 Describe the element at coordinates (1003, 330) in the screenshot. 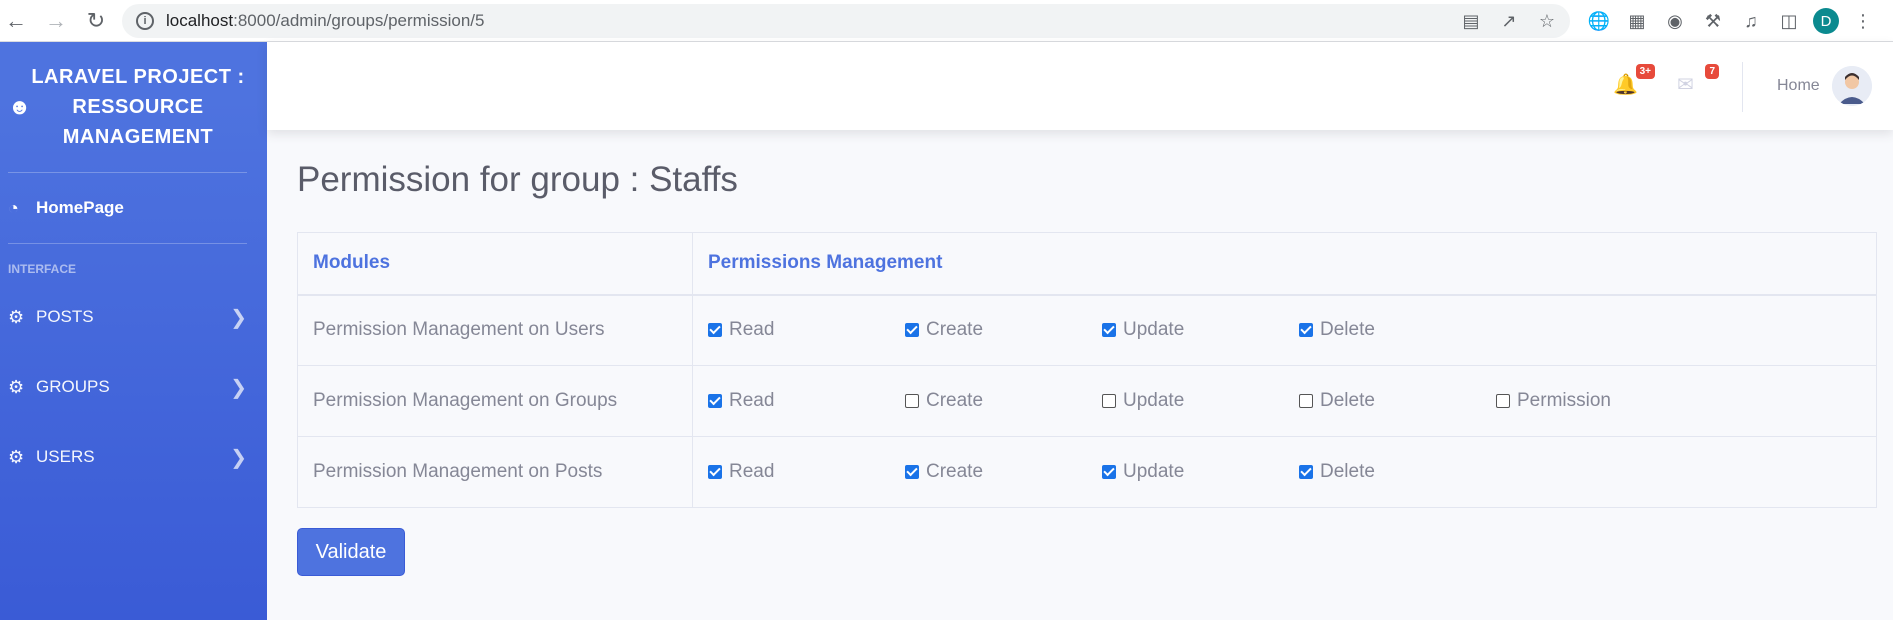

I see `perm-users-create: Create` at that location.